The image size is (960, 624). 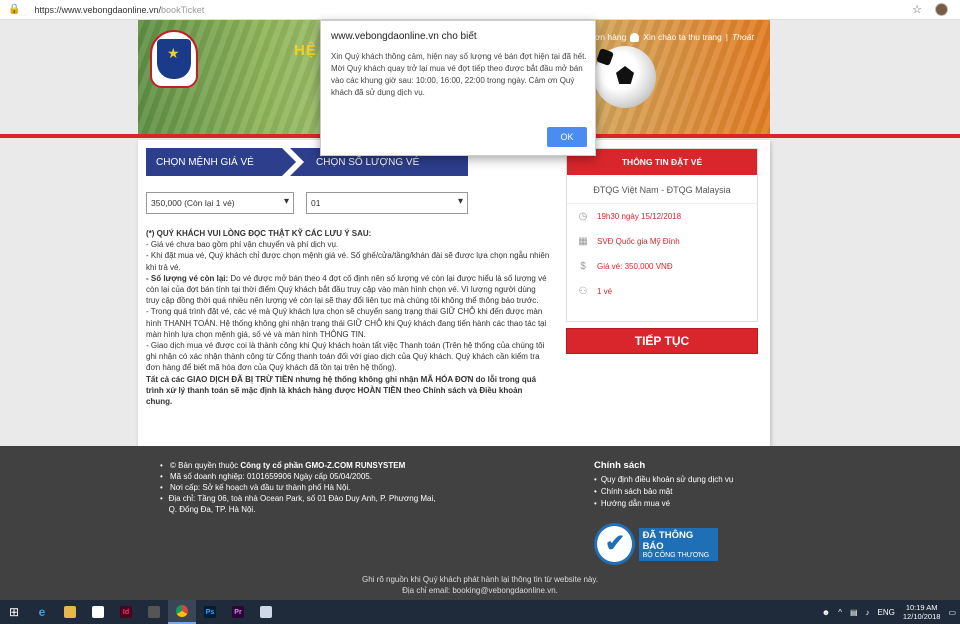 What do you see at coordinates (667, 479) in the screenshot?
I see `policy-link-terms: Quy định điều khoản sử dụng dịch vụ` at bounding box center [667, 479].